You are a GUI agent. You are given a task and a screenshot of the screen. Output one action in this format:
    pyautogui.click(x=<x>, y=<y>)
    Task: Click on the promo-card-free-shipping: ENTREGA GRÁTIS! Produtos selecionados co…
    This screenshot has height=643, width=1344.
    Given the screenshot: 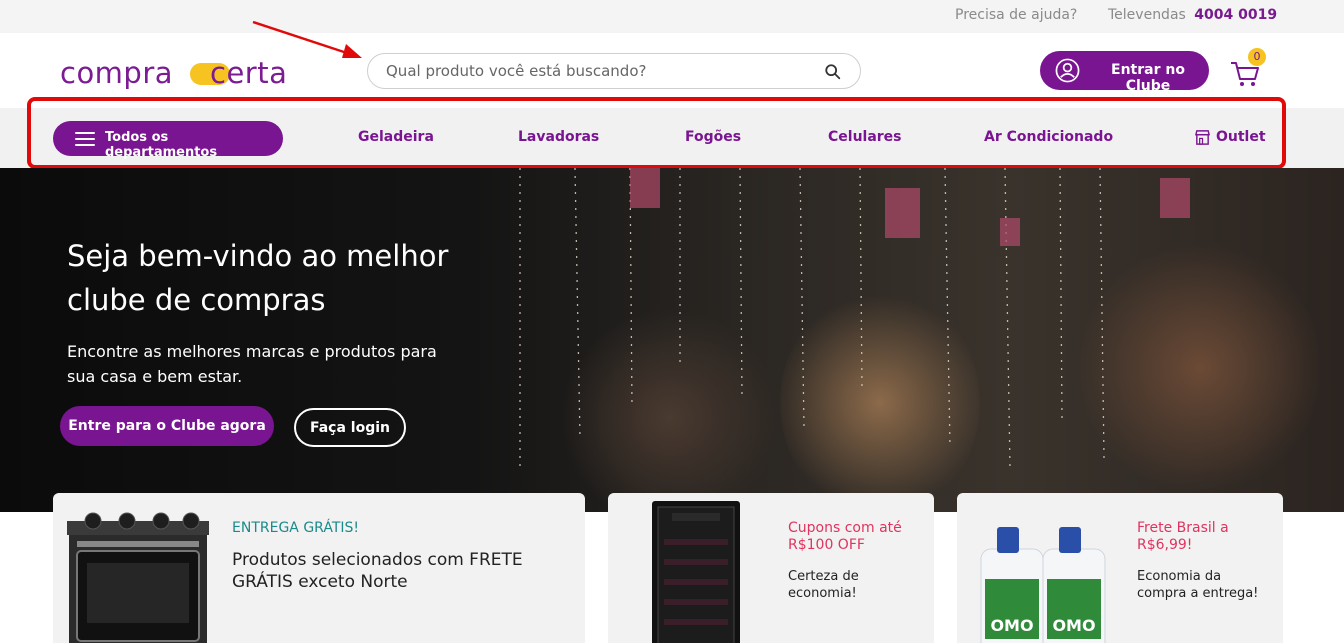 What is the action you would take?
    pyautogui.click(x=319, y=568)
    